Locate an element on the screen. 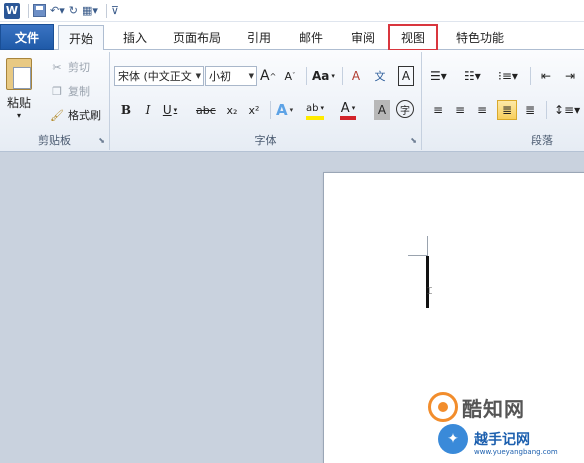 The image size is (584, 463). italic-label: I is located at coordinates (148, 110).